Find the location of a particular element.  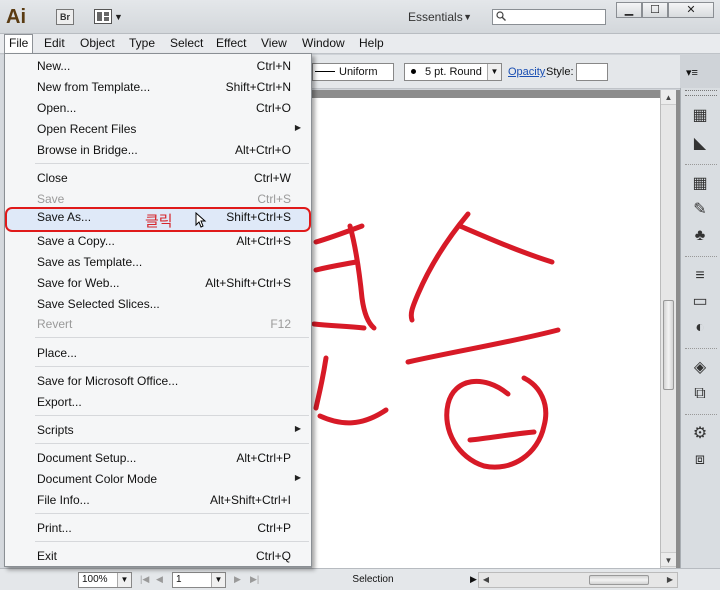

mouse-cursor-icon is located at coordinates (201, 220).